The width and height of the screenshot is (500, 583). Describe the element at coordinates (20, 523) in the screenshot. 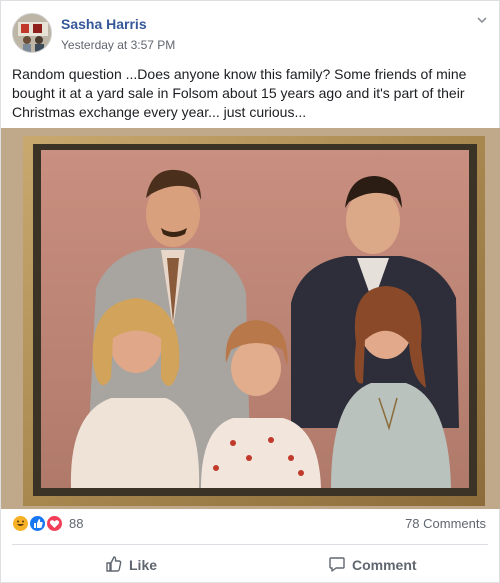

I see `haha-icon` at that location.